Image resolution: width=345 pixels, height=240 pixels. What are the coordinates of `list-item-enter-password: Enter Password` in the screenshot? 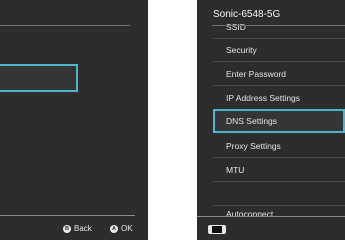 It's located at (279, 74).